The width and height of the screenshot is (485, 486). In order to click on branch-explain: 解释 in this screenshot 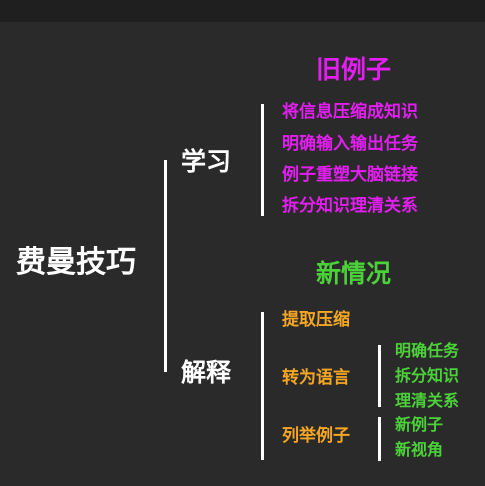, I will do `click(206, 372)`.